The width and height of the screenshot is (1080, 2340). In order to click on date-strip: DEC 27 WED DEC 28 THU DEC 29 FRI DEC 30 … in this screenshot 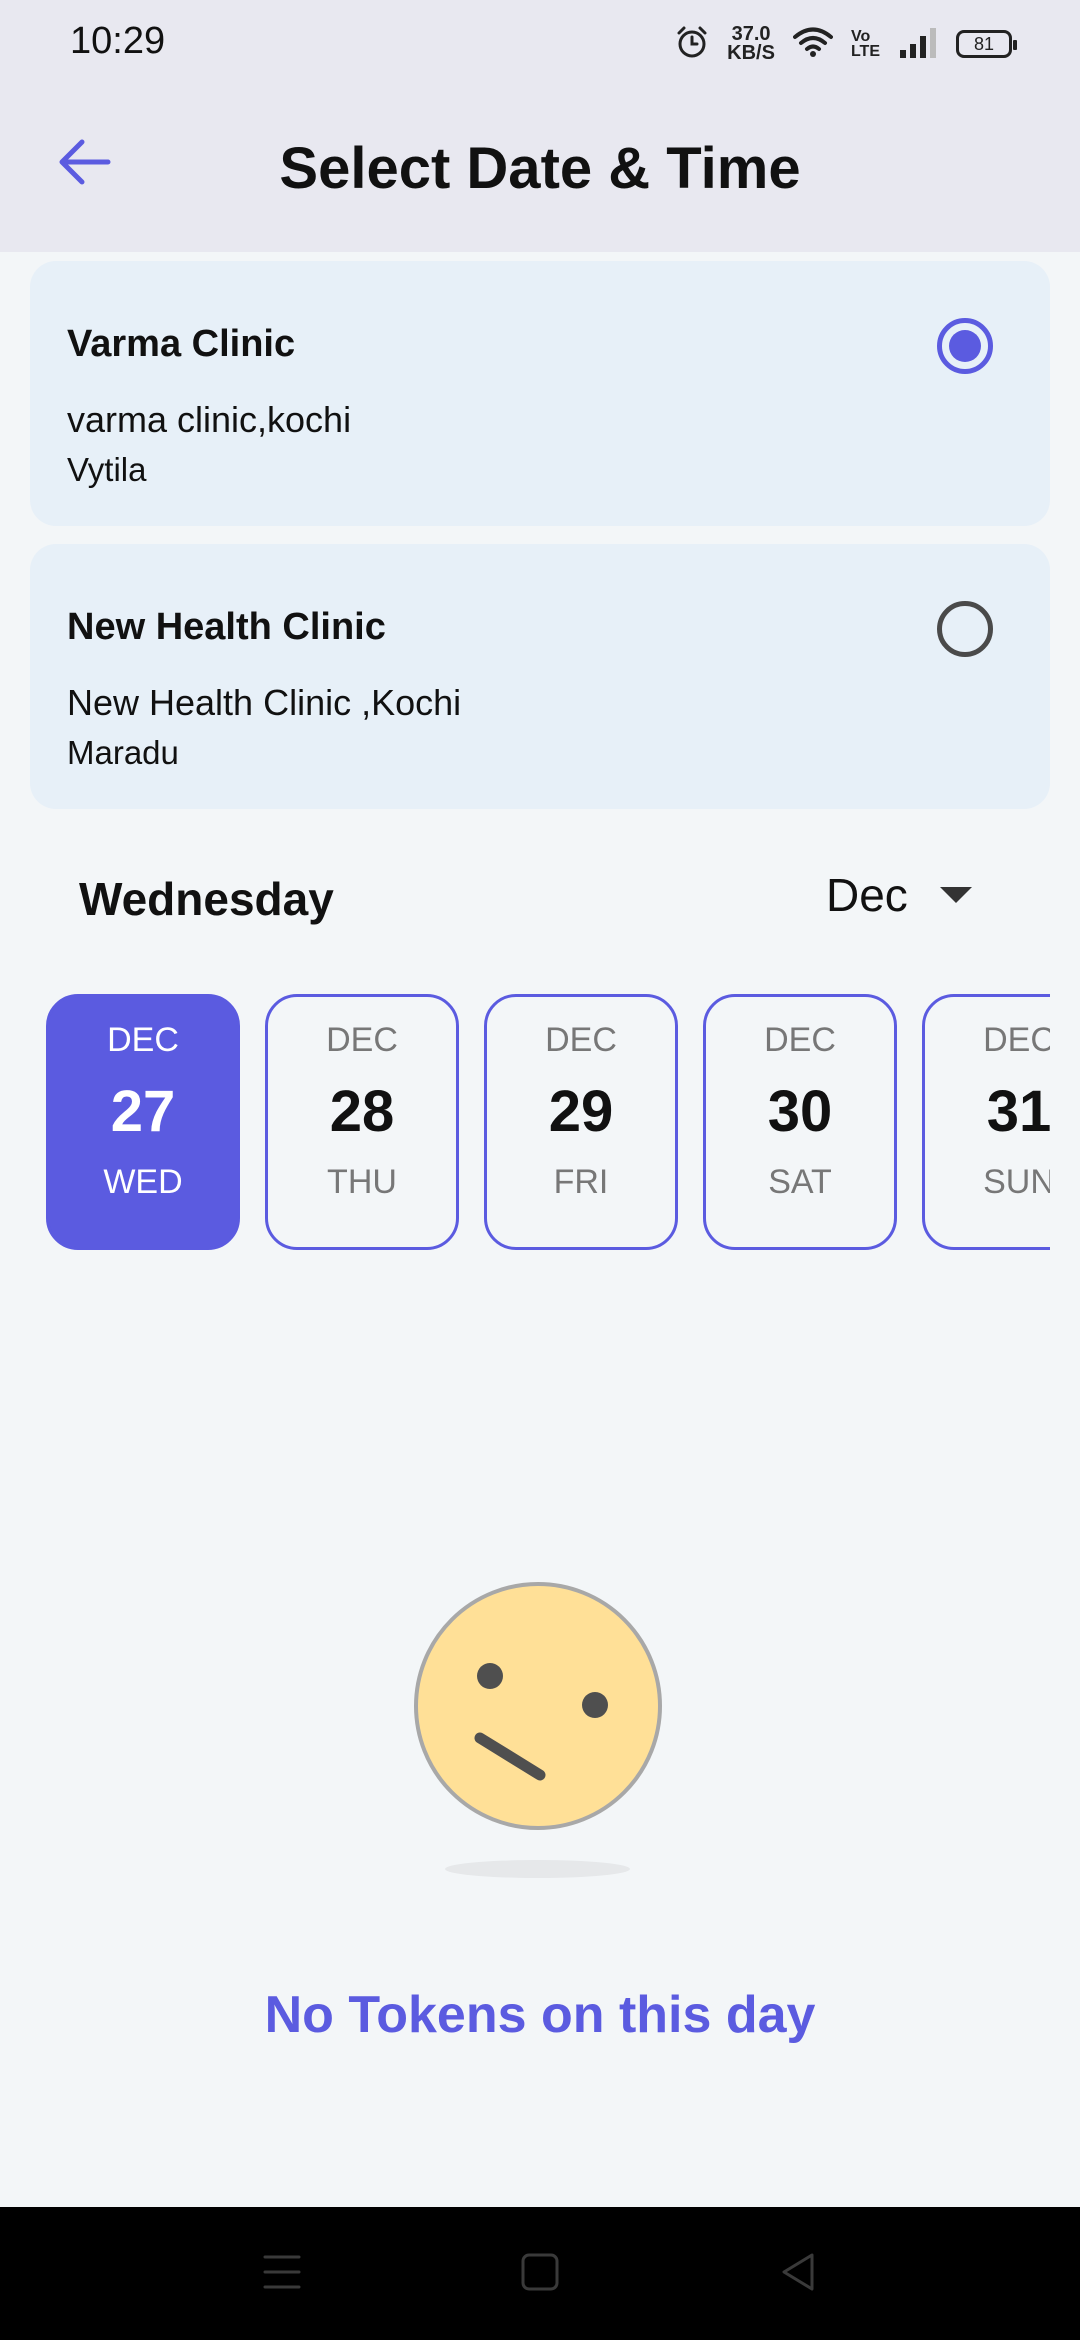, I will do `click(548, 1122)`.